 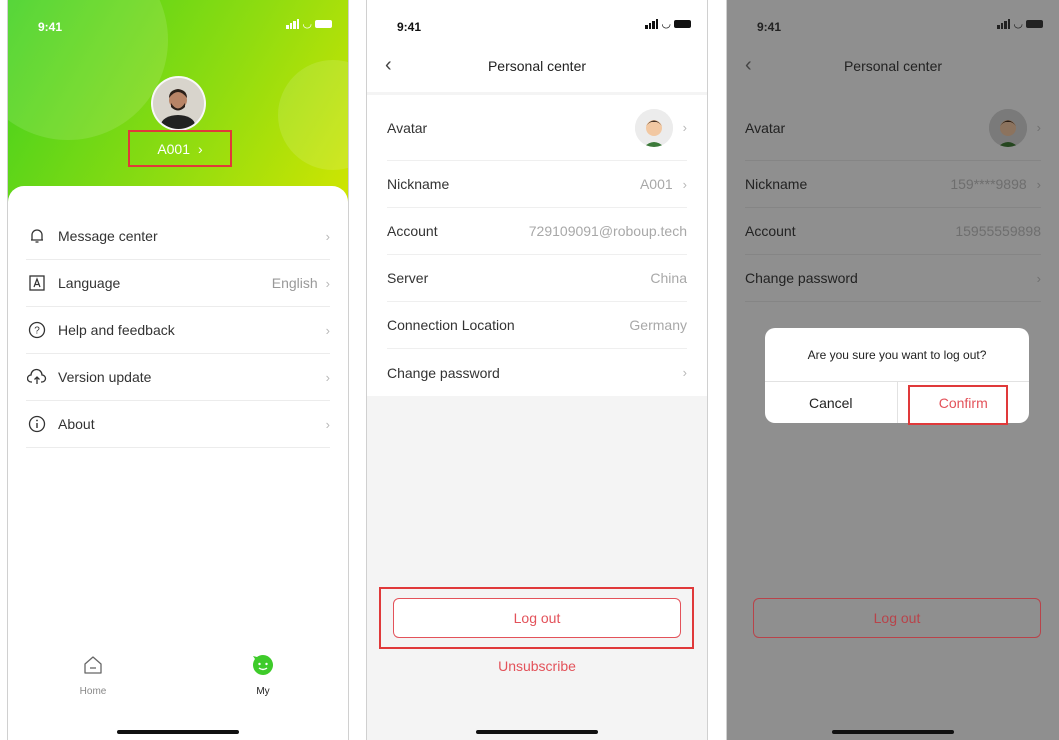 I want to click on info-icon, so click(x=37, y=424).